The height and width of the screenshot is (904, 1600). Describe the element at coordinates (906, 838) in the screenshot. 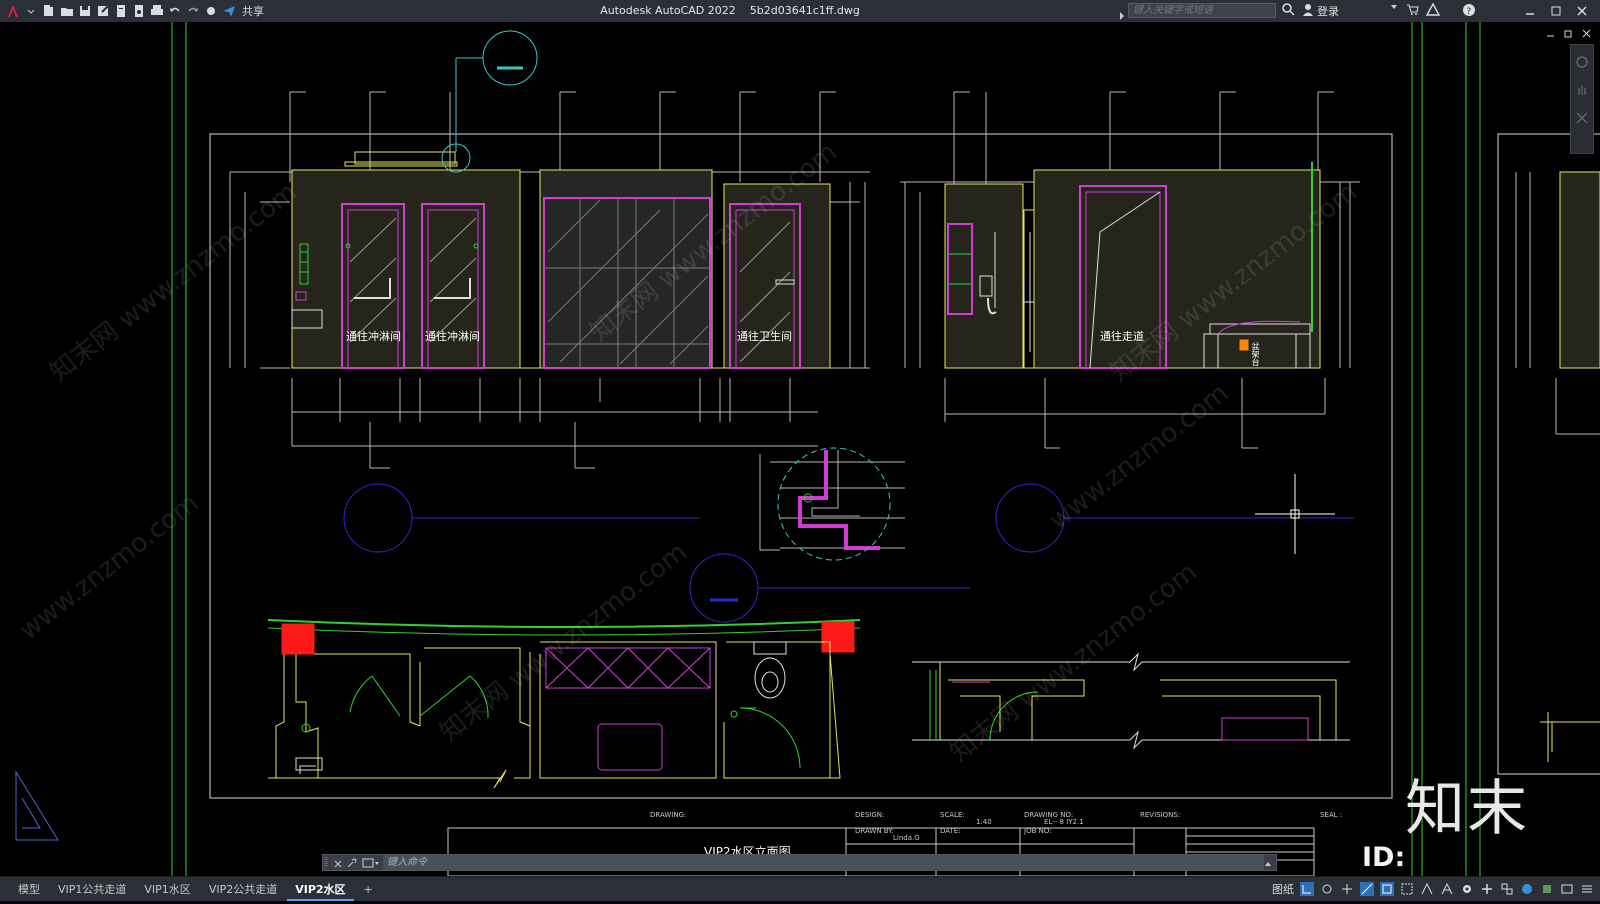

I see `tb-drawn-value: Linda.G` at that location.